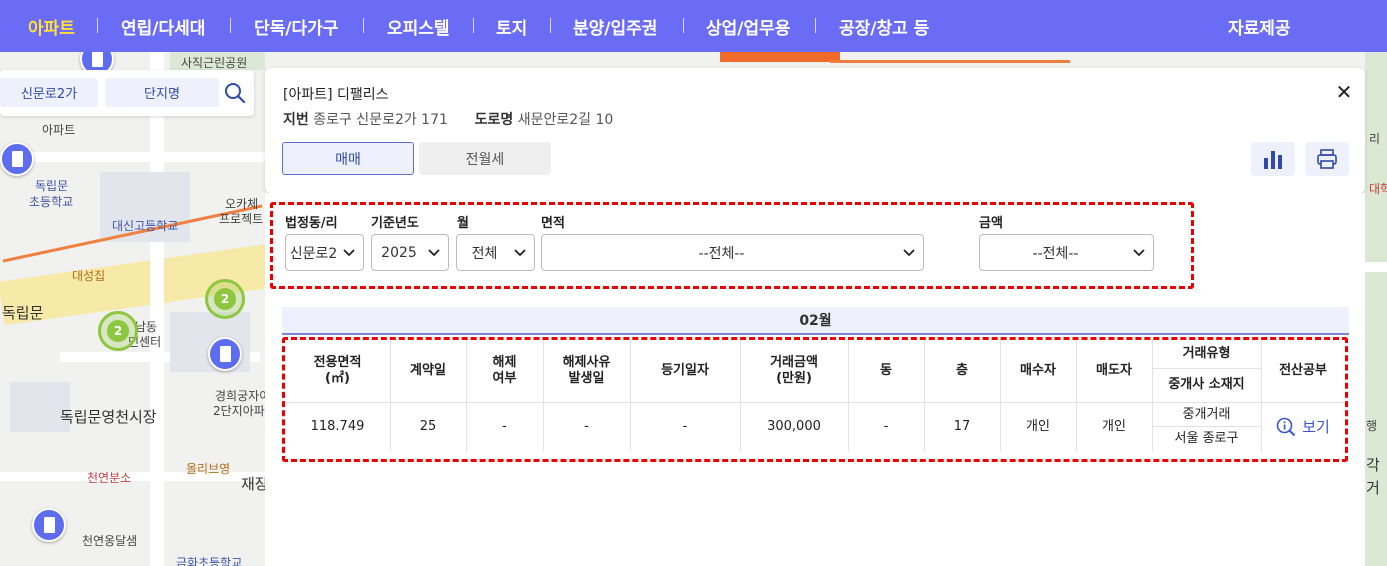 The height and width of the screenshot is (566, 1387). Describe the element at coordinates (991, 223) in the screenshot. I see `filter-label-price: 금액` at that location.